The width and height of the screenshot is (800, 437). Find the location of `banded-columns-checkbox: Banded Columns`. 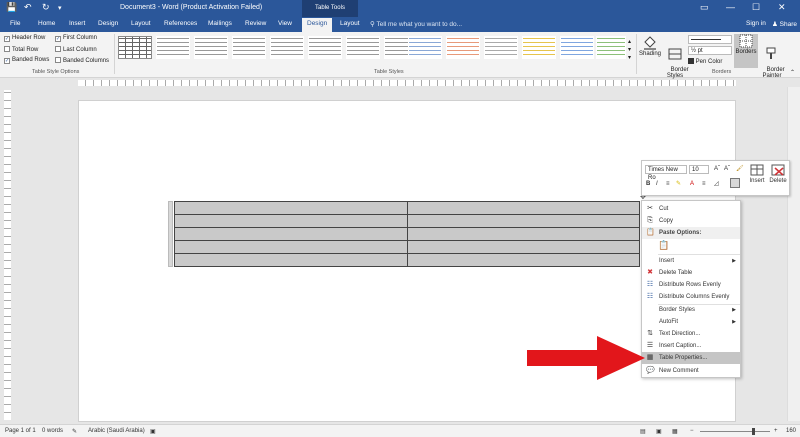

banded-columns-checkbox: Banded Columns is located at coordinates (82, 60).